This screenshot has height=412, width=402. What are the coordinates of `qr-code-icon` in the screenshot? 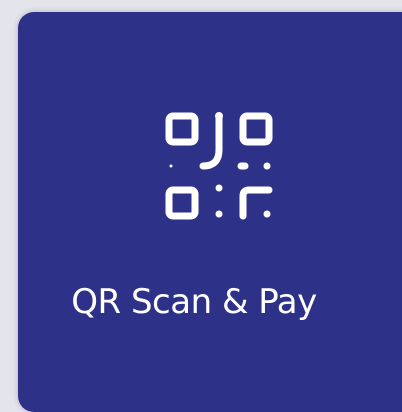 It's located at (219, 166).